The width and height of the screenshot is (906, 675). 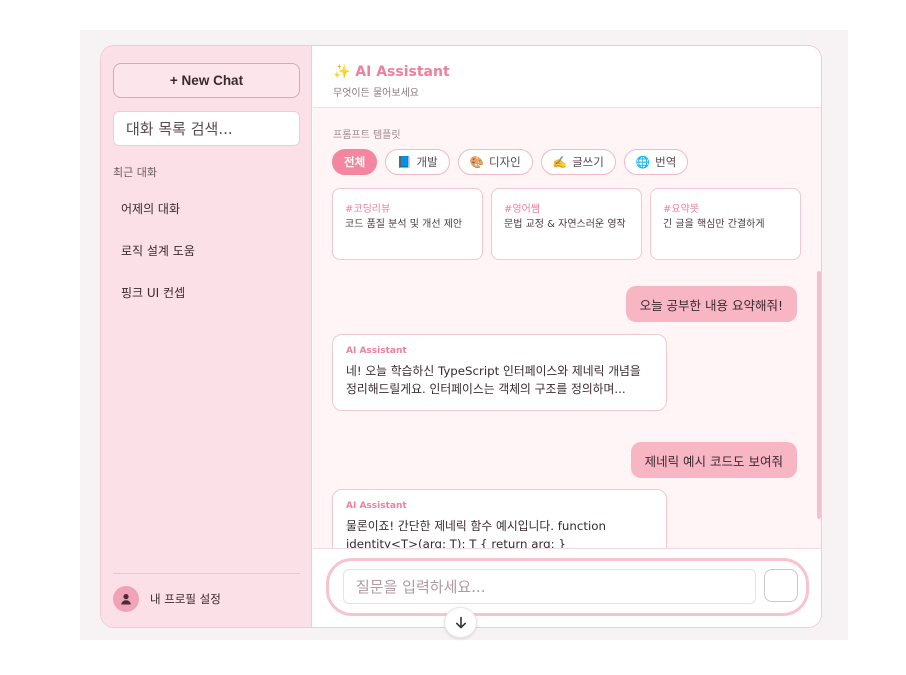 I want to click on tab-development-label: 개발, so click(x=427, y=162).